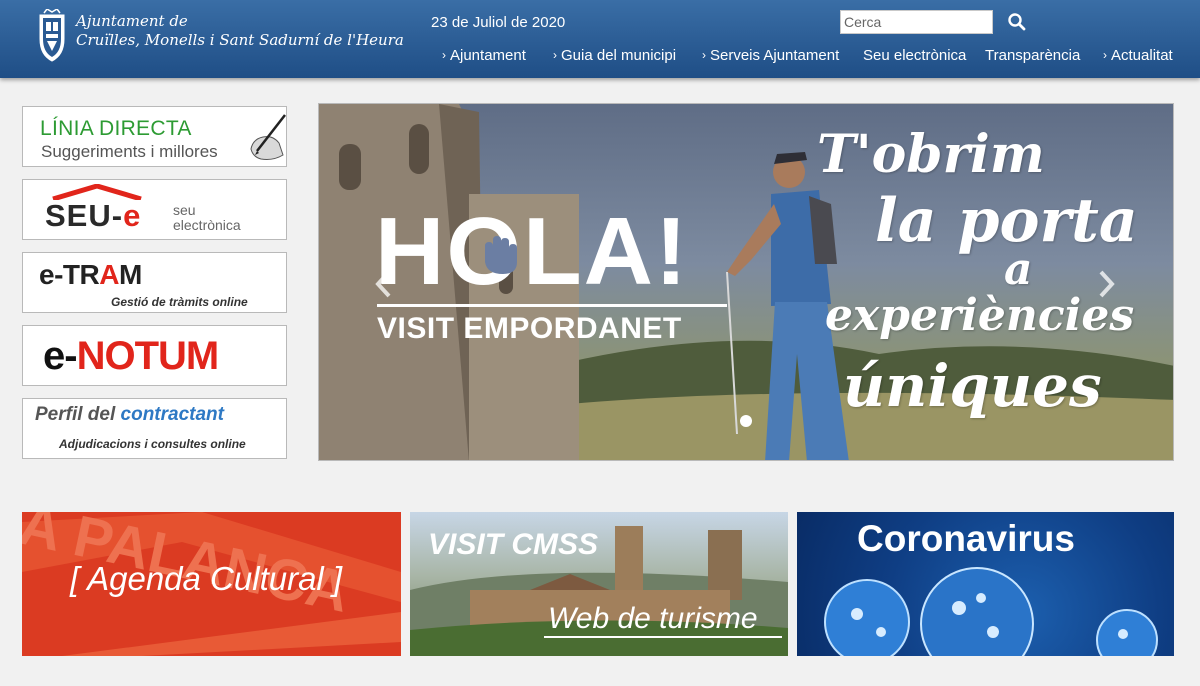 This screenshot has height=686, width=1200. Describe the element at coordinates (84, 215) in the screenshot. I see `seu-e-logo-main: SEU-` at that location.